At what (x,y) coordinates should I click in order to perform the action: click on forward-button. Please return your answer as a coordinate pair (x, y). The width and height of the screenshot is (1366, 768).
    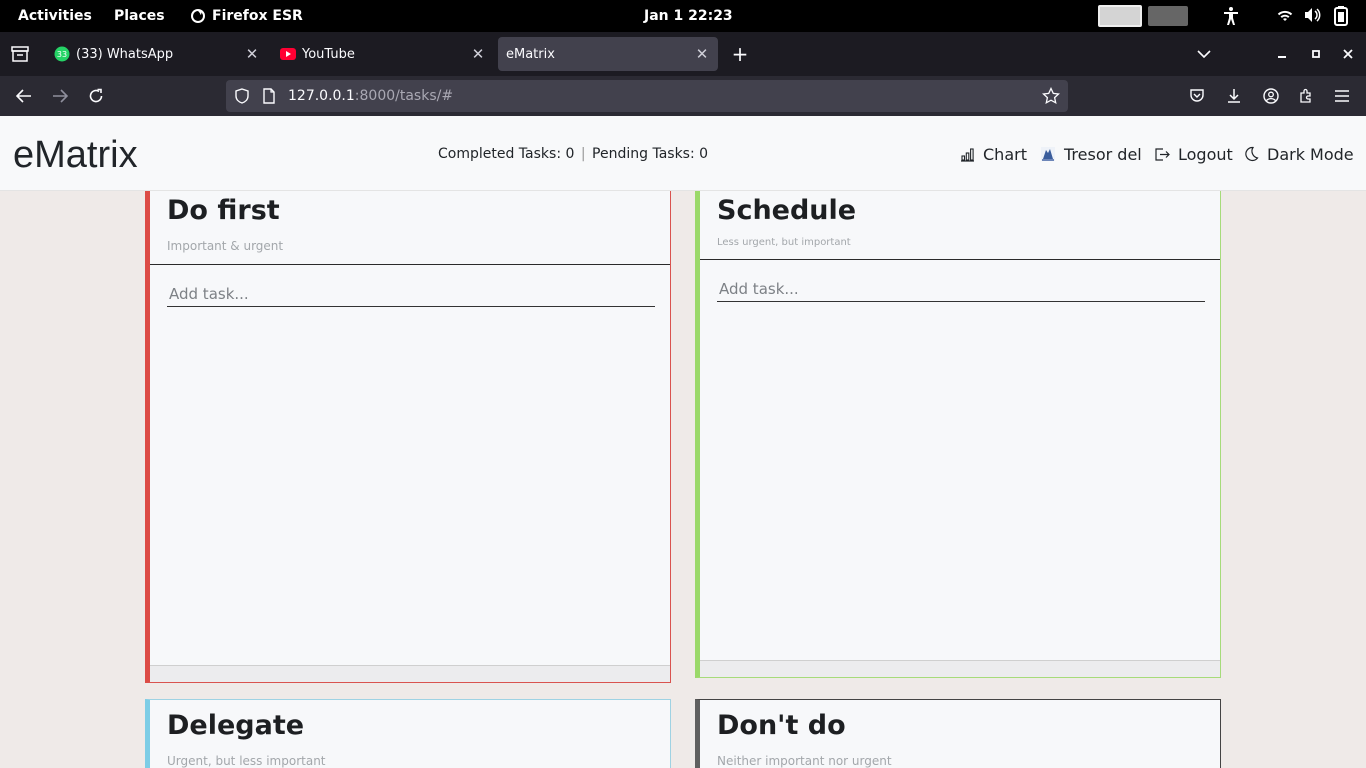
    Looking at the image, I should click on (60, 96).